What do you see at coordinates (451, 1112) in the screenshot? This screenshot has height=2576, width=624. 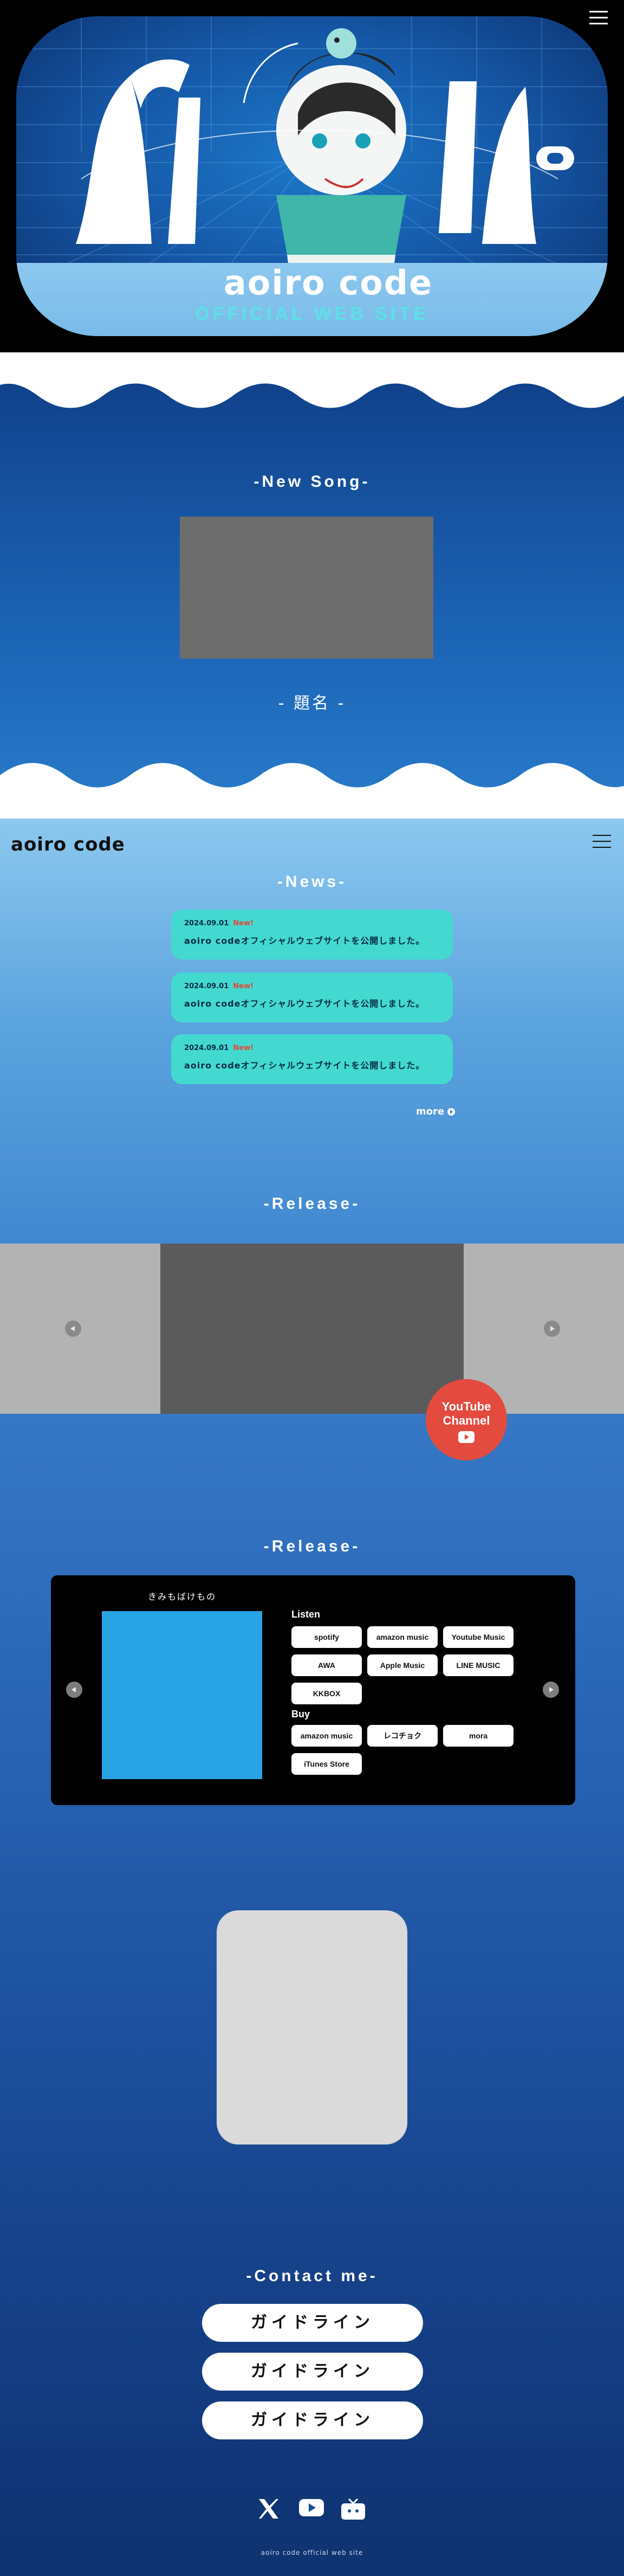 I see `arrow-right-icon` at bounding box center [451, 1112].